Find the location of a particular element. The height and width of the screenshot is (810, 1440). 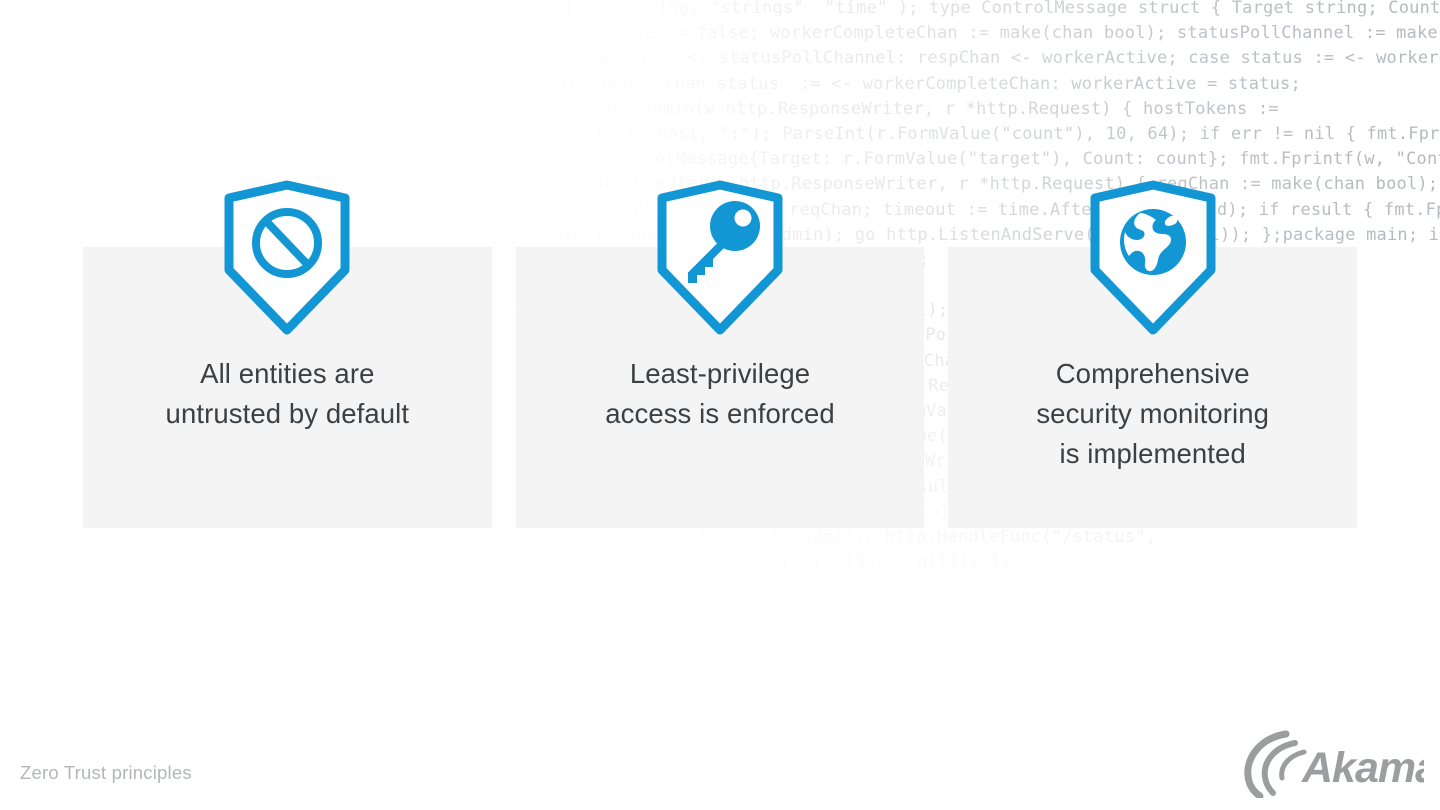

shield-globe-icon is located at coordinates (1153, 257).